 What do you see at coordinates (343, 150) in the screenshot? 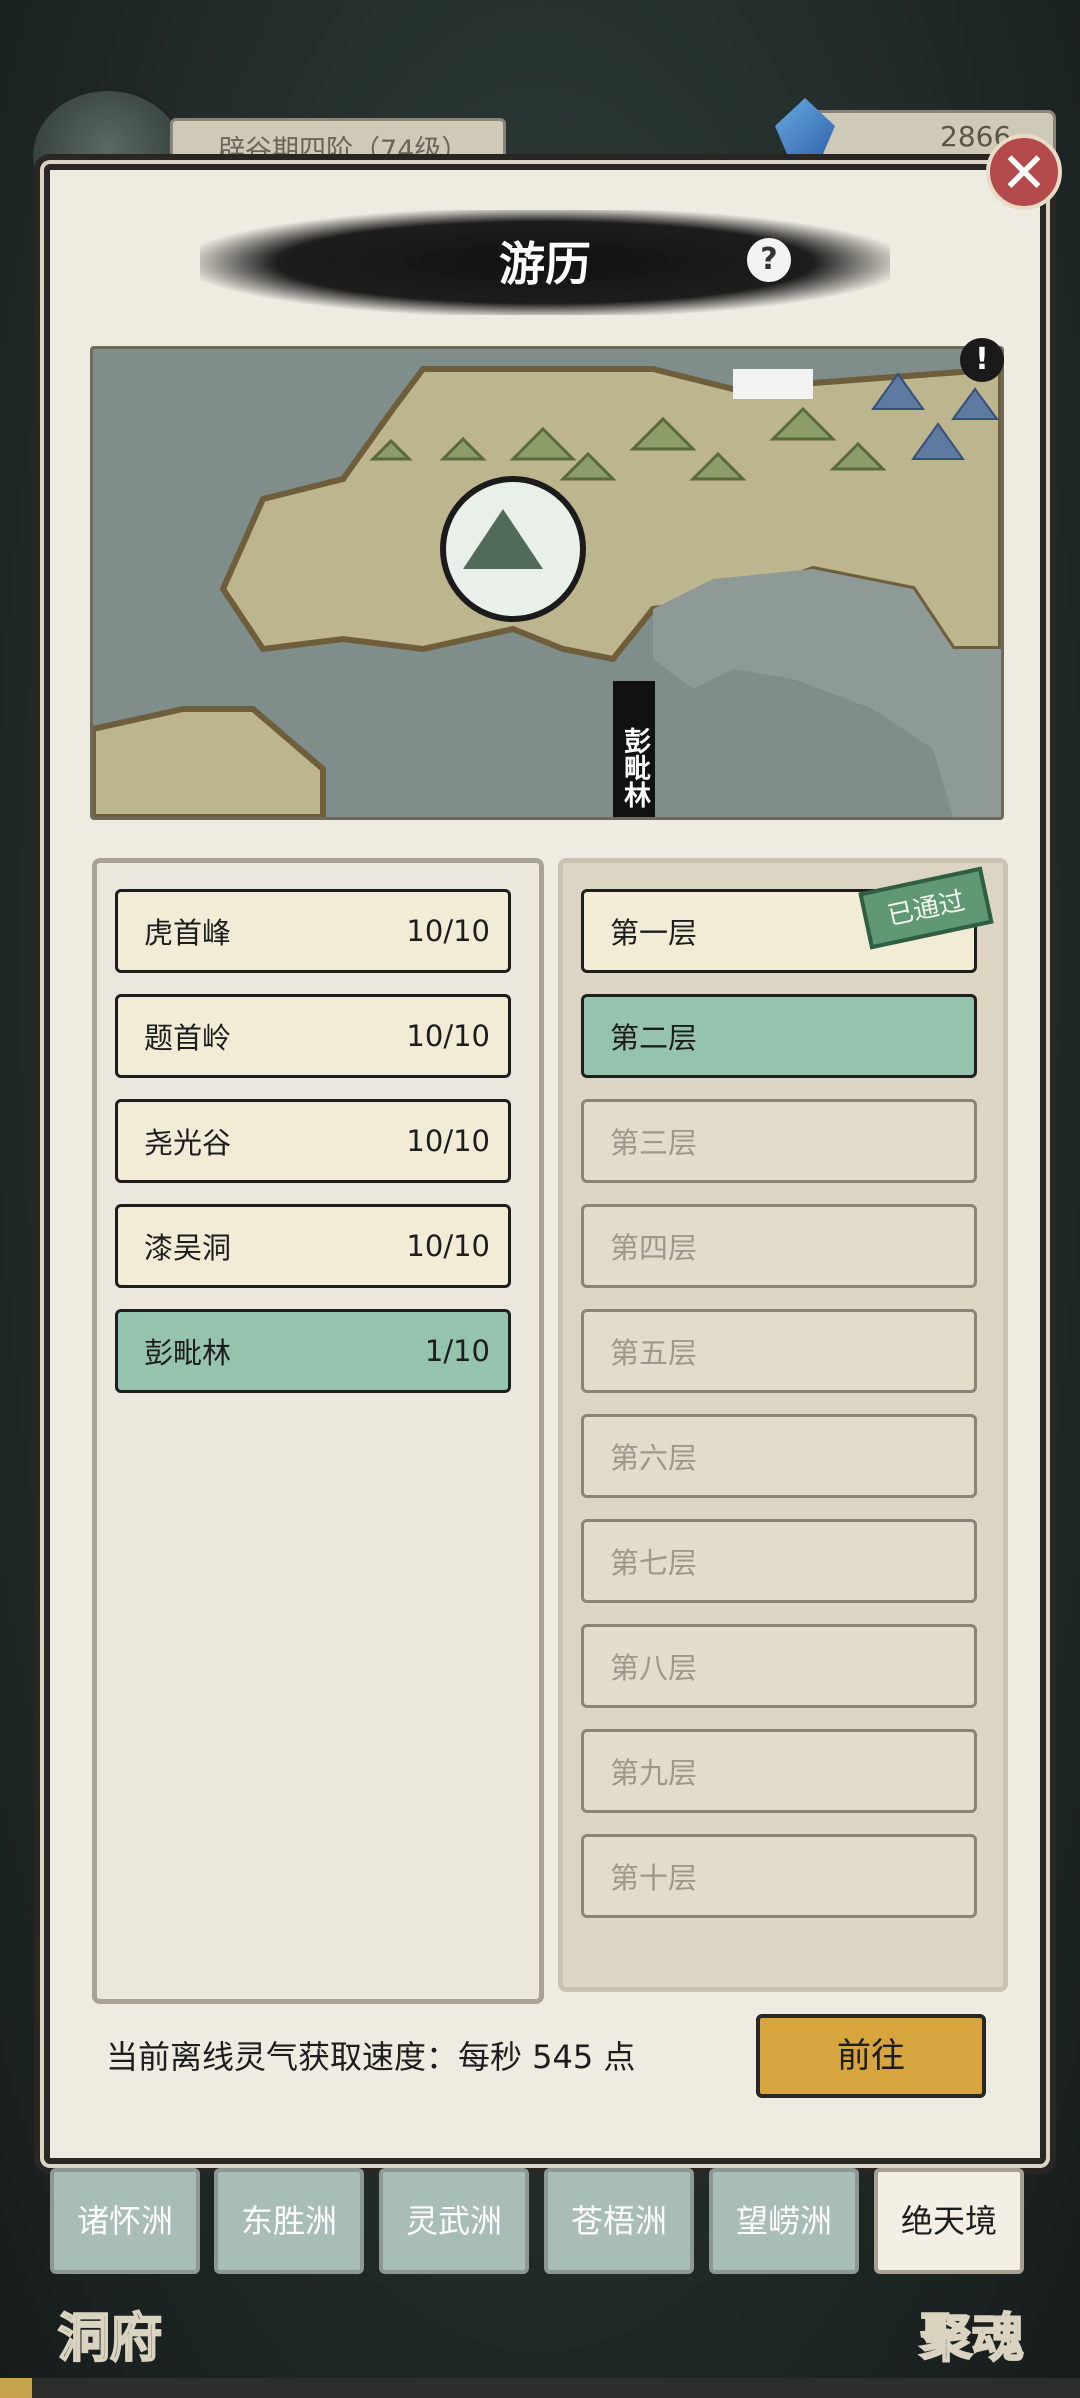
I see `realm-label: 辟谷期四阶（74级）` at bounding box center [343, 150].